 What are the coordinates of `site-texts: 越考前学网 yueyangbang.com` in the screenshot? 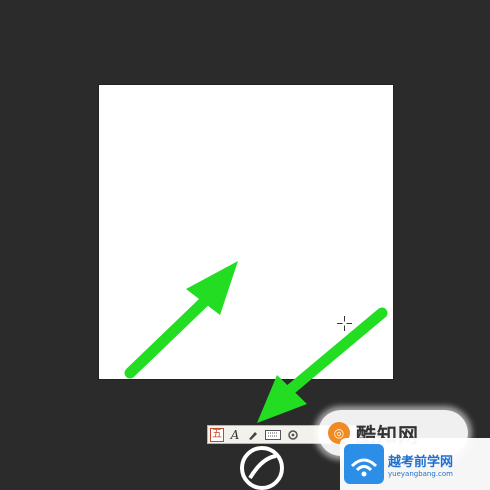 It's located at (420, 464).